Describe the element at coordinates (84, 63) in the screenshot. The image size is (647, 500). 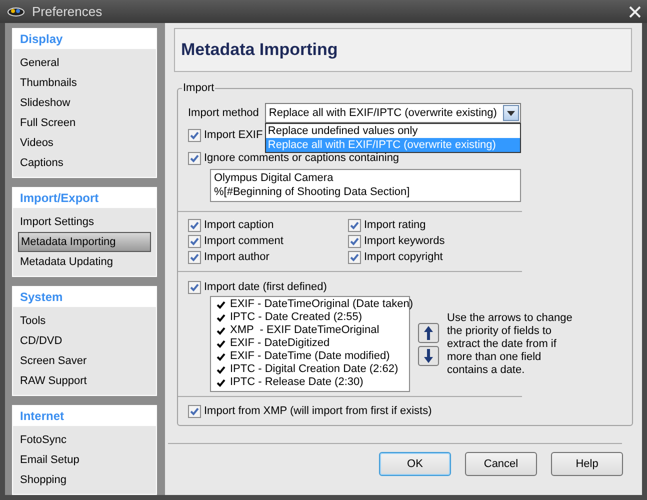
I see `sidebar-item: General` at that location.